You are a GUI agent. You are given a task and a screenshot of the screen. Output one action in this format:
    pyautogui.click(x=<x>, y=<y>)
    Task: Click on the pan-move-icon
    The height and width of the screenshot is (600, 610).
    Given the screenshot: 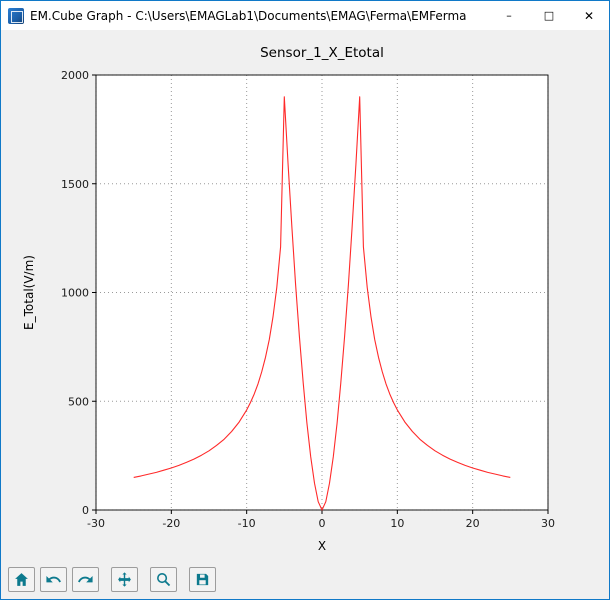 What is the action you would take?
    pyautogui.click(x=124, y=579)
    